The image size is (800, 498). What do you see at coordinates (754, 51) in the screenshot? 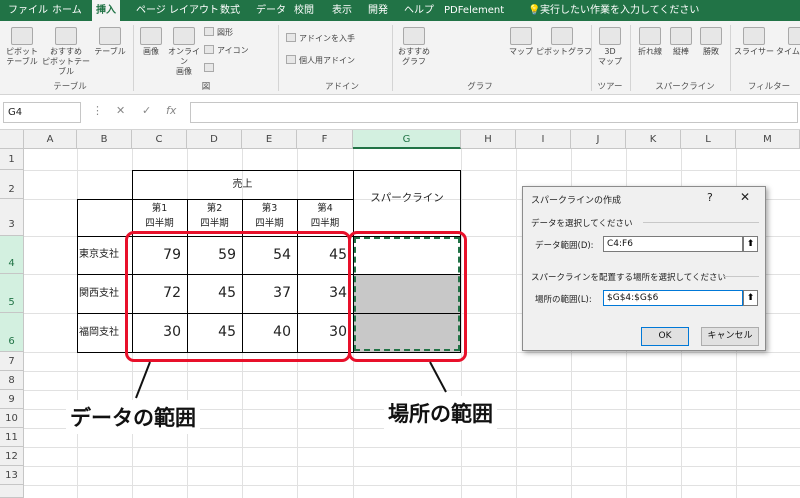
I see `slicer-label: スライサー` at bounding box center [754, 51].